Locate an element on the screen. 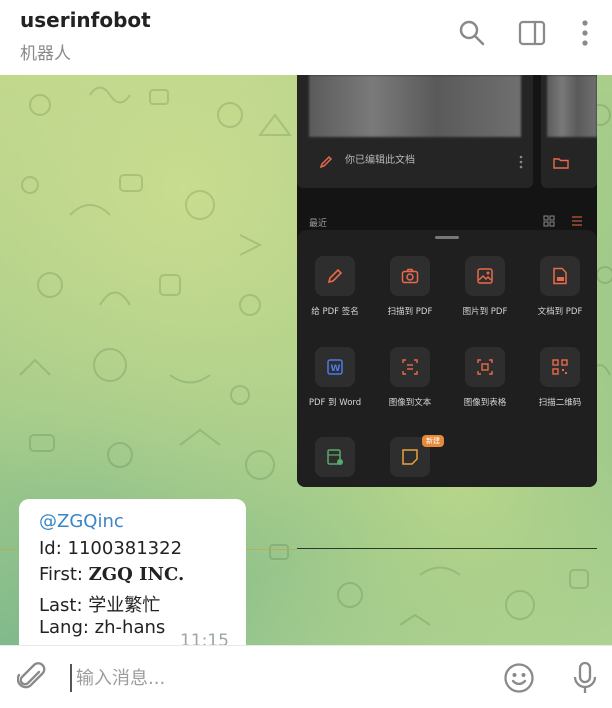  tool-label: 图像到文本 is located at coordinates (410, 403).